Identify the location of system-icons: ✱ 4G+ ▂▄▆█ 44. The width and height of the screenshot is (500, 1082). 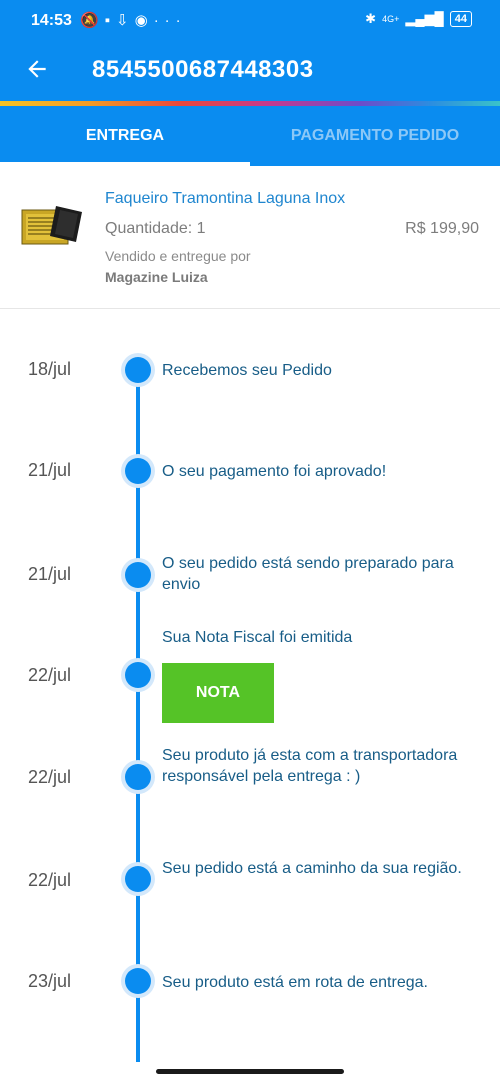
(418, 19).